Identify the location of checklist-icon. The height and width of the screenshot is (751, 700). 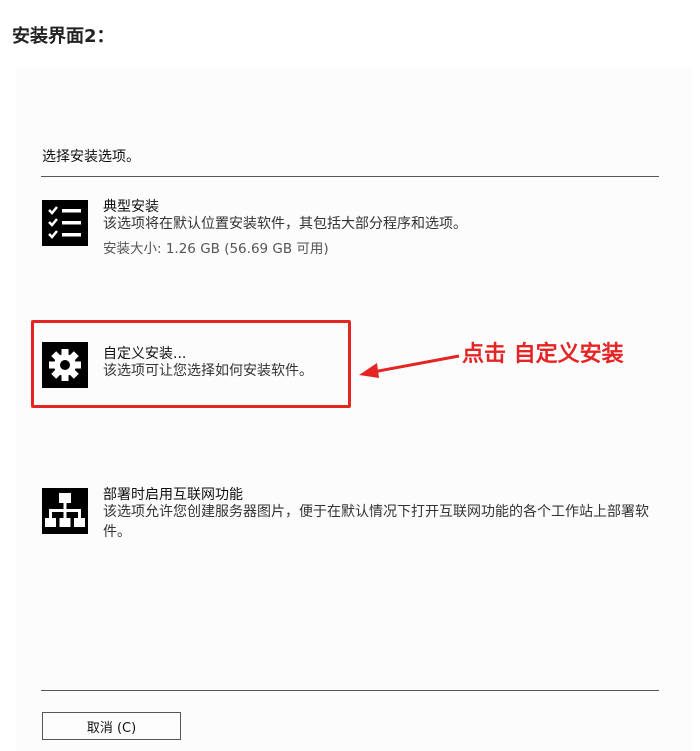
(65, 223).